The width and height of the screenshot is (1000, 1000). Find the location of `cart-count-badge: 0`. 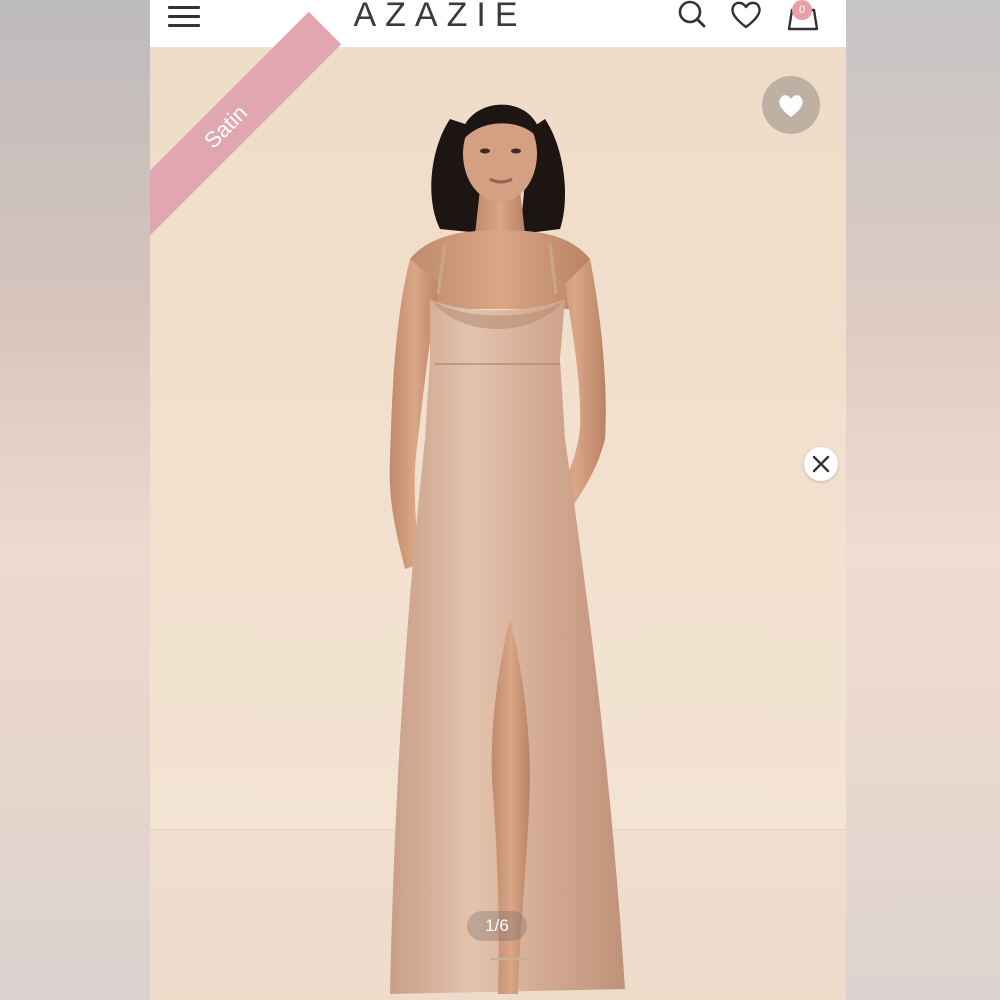

cart-count-badge: 0 is located at coordinates (802, 10).